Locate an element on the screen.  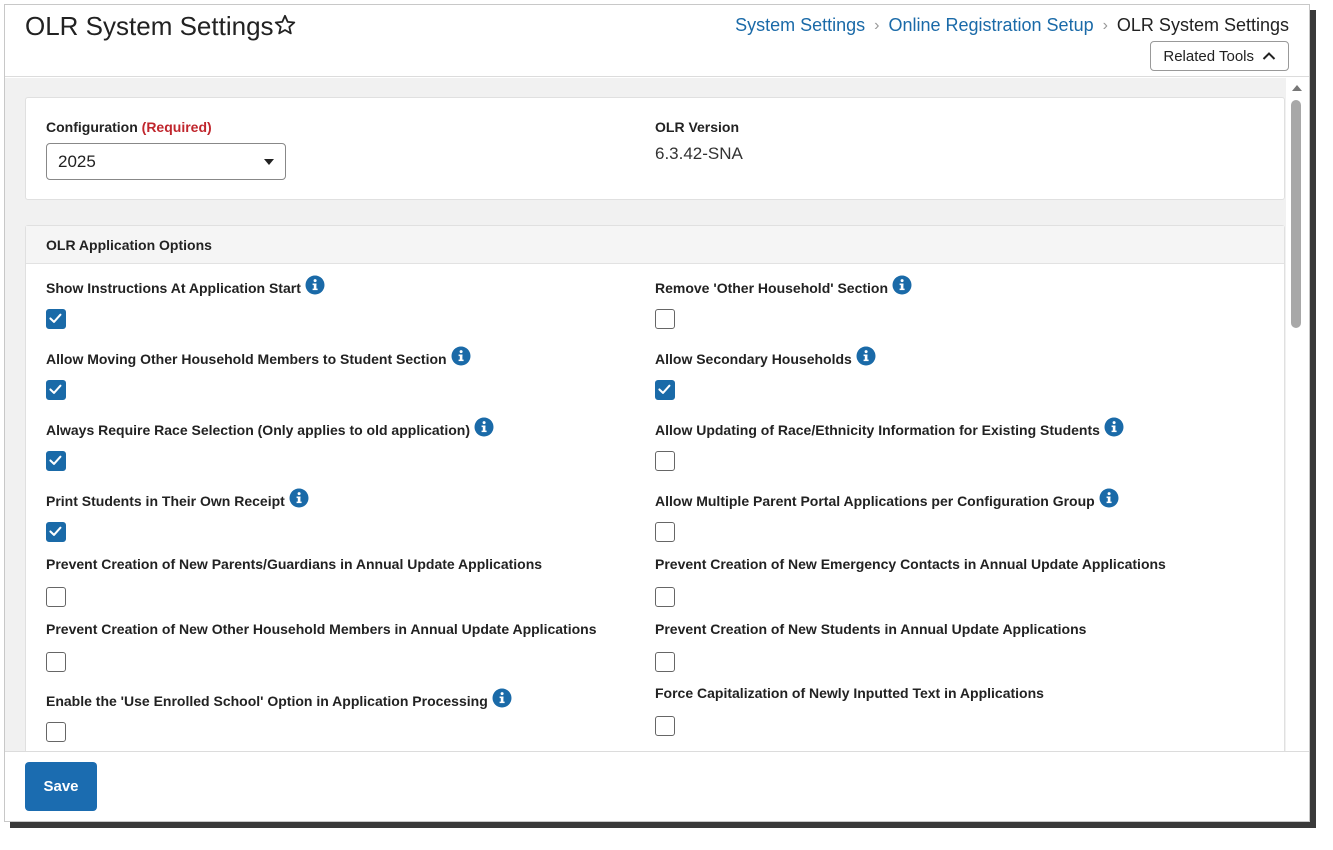
configuration-selected-value: 2025 is located at coordinates (77, 161).